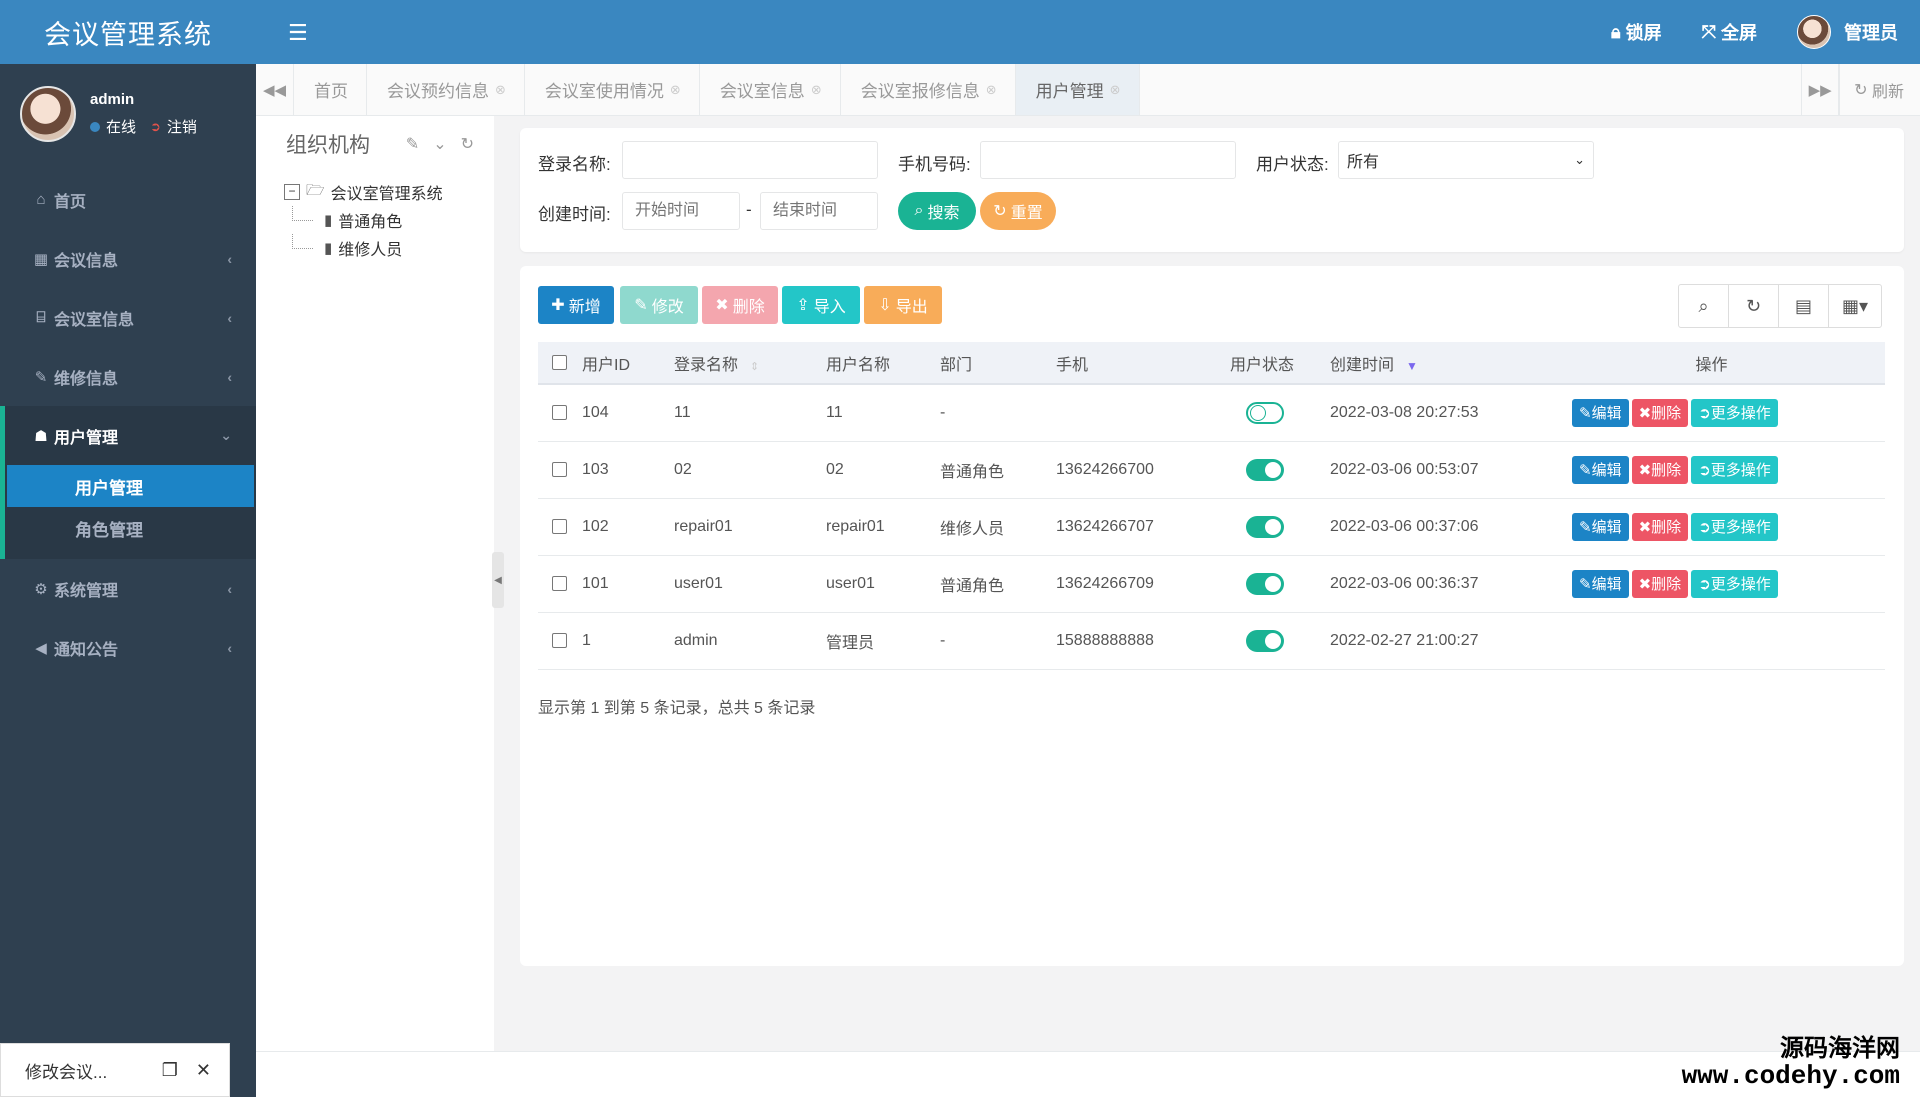  What do you see at coordinates (128, 647) in the screenshot?
I see `sidebar-item-notice: ◀ 通知公告 ‹` at bounding box center [128, 647].